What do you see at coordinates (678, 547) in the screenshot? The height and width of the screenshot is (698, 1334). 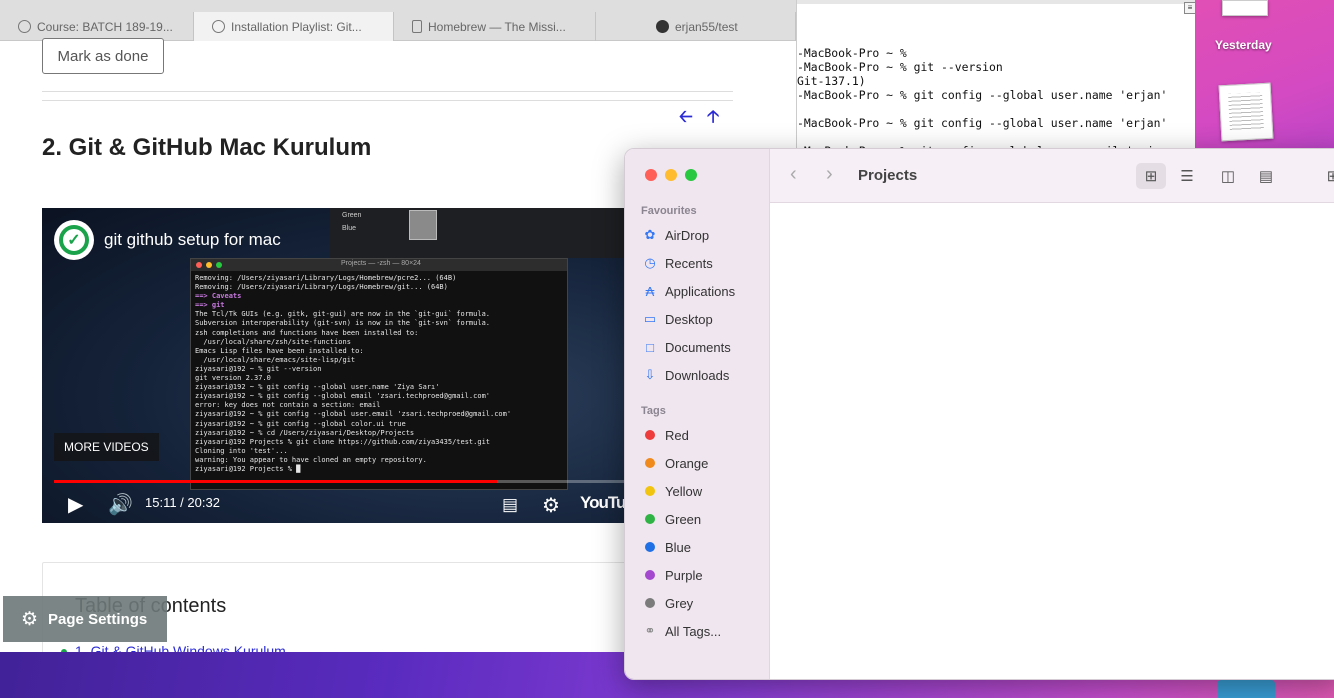 I see `sidebar-item-label: Blue` at bounding box center [678, 547].